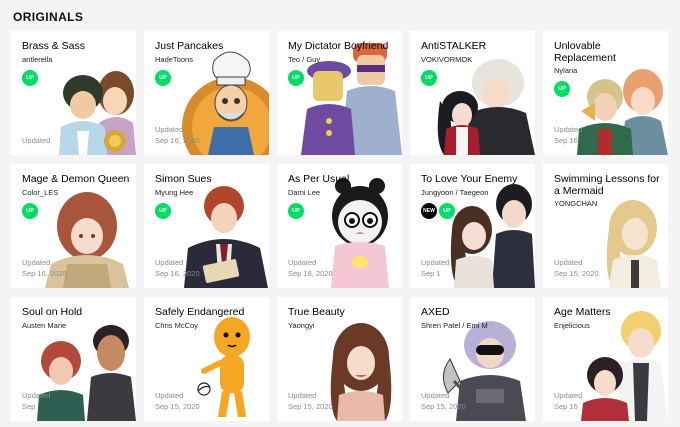 This screenshot has height=427, width=680. Describe the element at coordinates (76, 179) in the screenshot. I see `comic-title: Mage & Demon Queen` at that location.